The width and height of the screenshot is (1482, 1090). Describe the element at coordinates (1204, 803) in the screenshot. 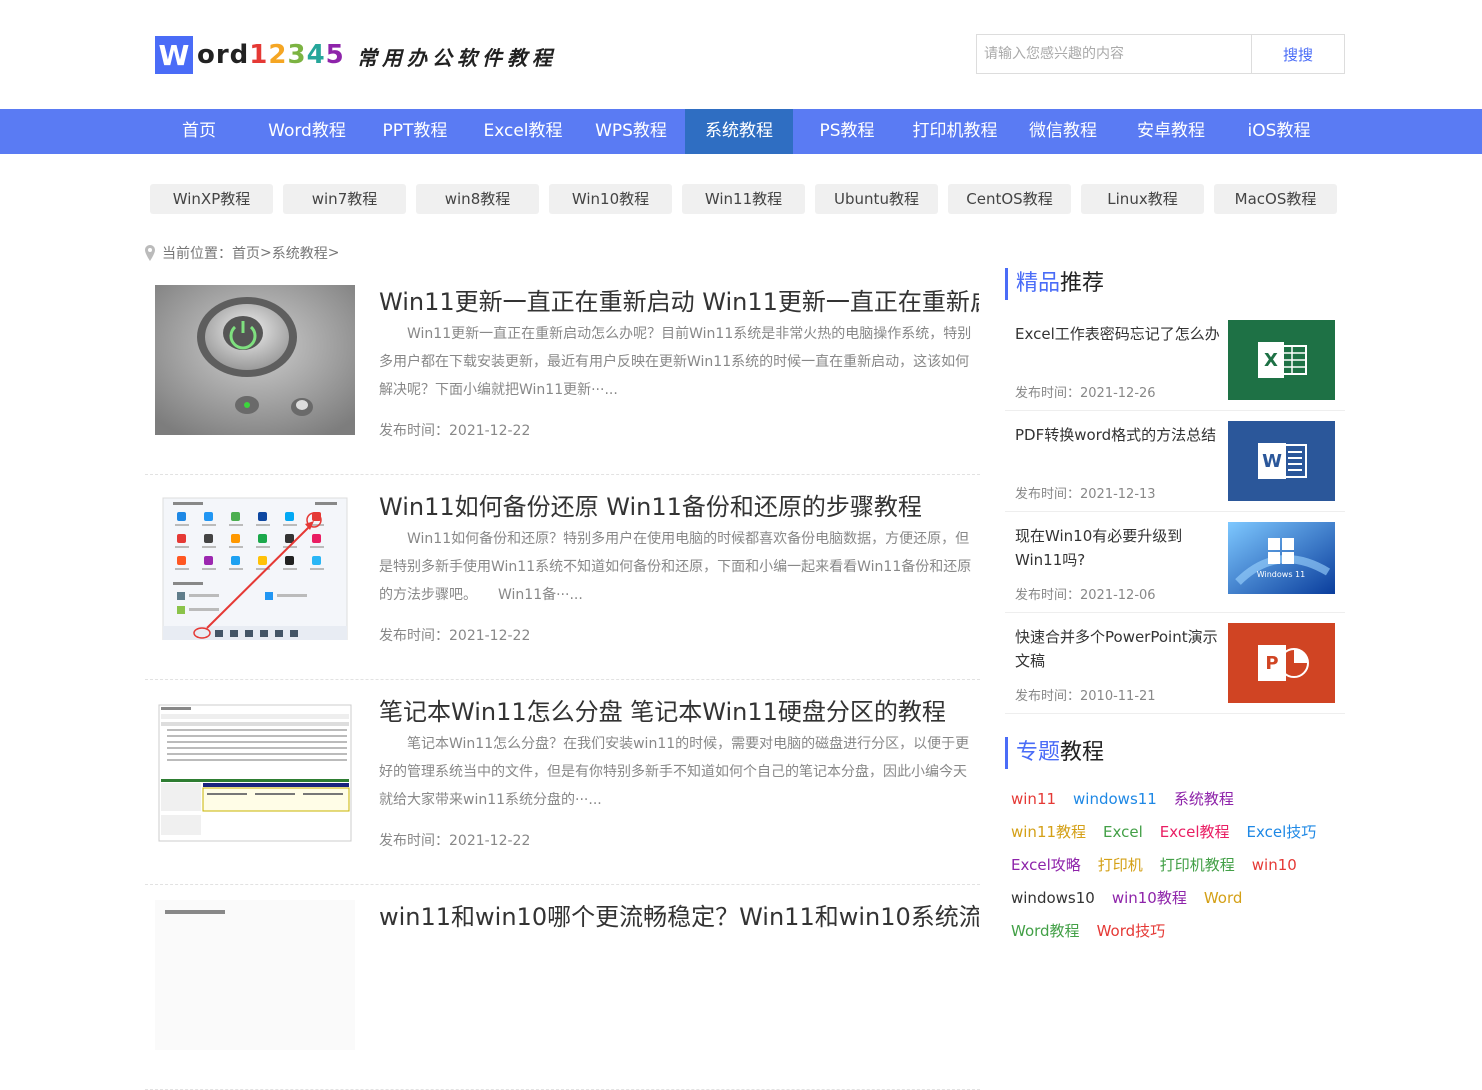

I see `topic-tag: 系统教程` at that location.